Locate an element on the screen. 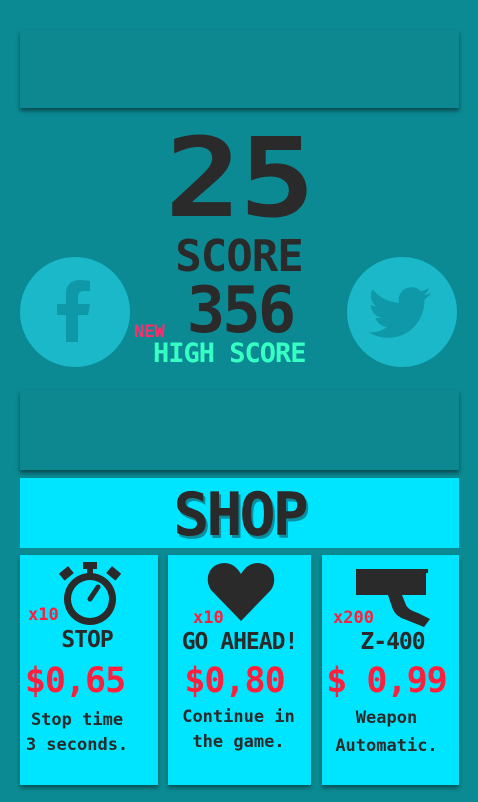  description-line-1: Stop time is located at coordinates (77, 720).